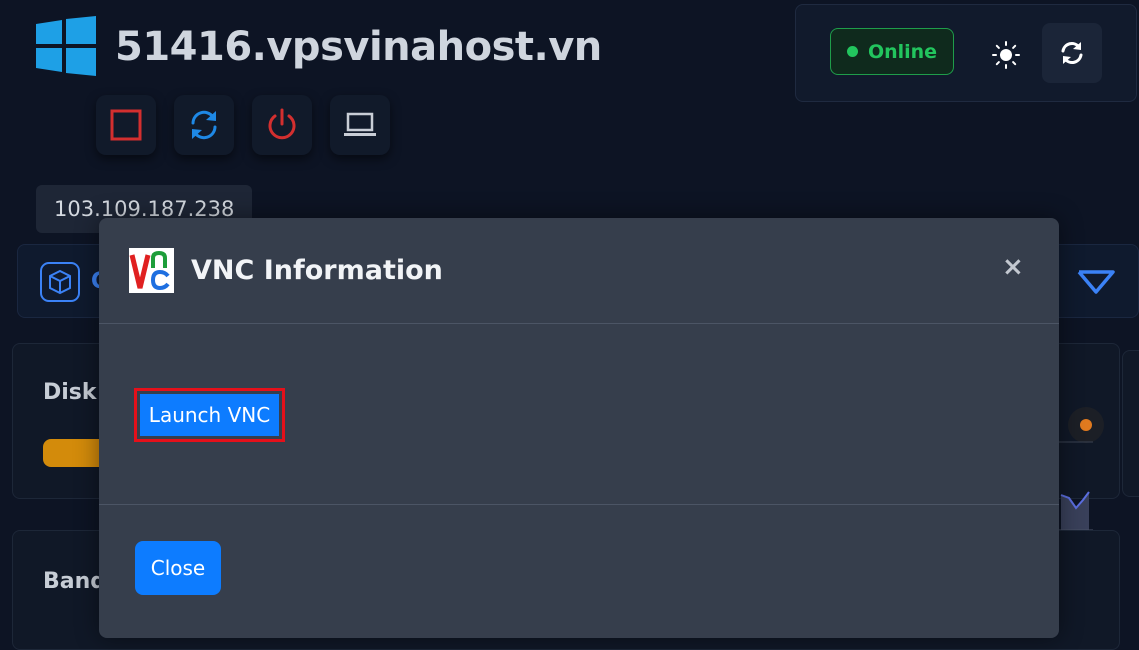  What do you see at coordinates (1013, 267) in the screenshot?
I see `close-icon: ×` at bounding box center [1013, 267].